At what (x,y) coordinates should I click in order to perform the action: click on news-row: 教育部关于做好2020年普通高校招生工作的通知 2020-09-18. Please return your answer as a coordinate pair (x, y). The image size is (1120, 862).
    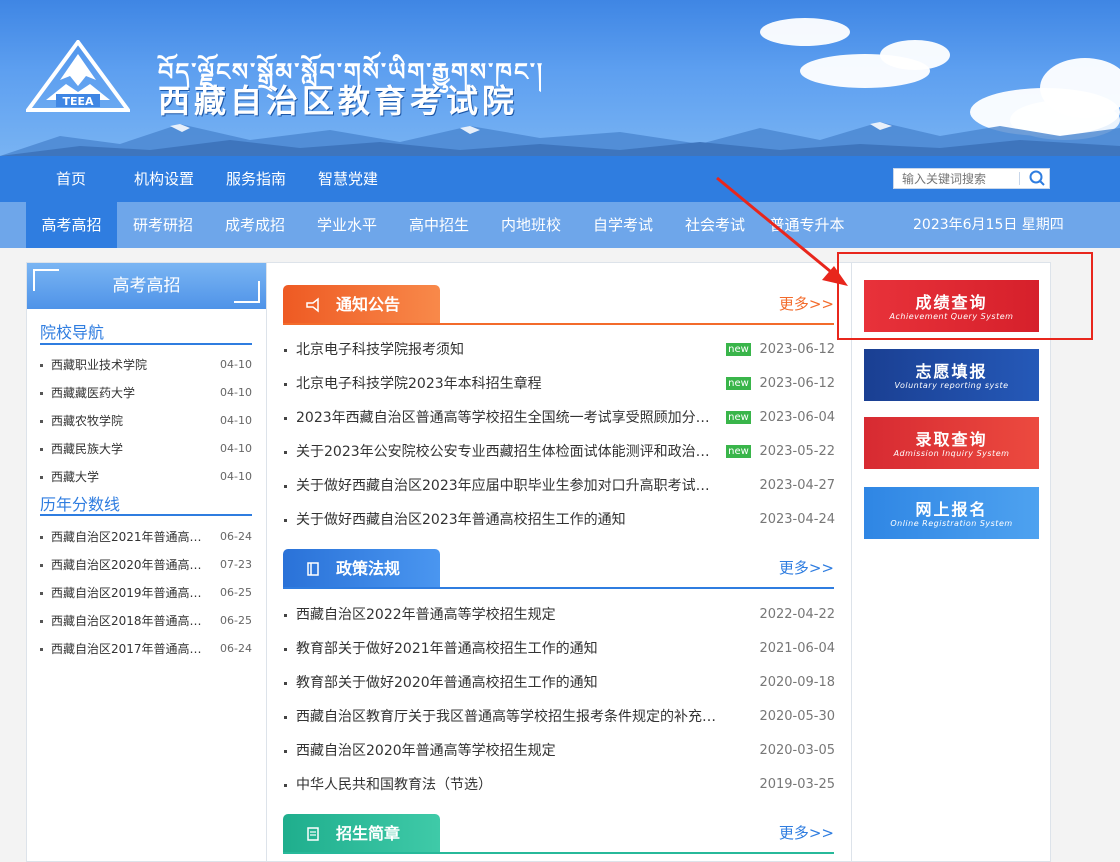
    Looking at the image, I should click on (559, 683).